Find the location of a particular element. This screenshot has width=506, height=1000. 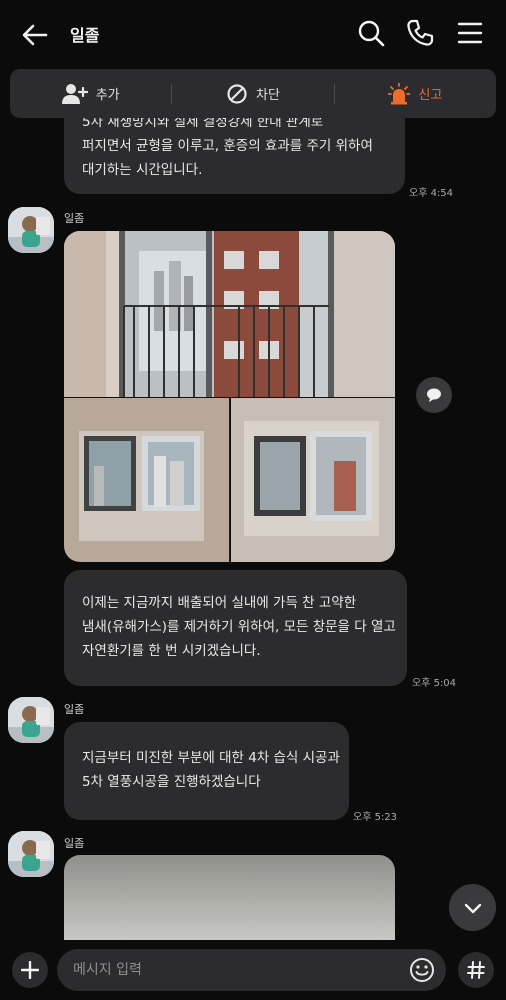

composer-bar is located at coordinates (253, 970).